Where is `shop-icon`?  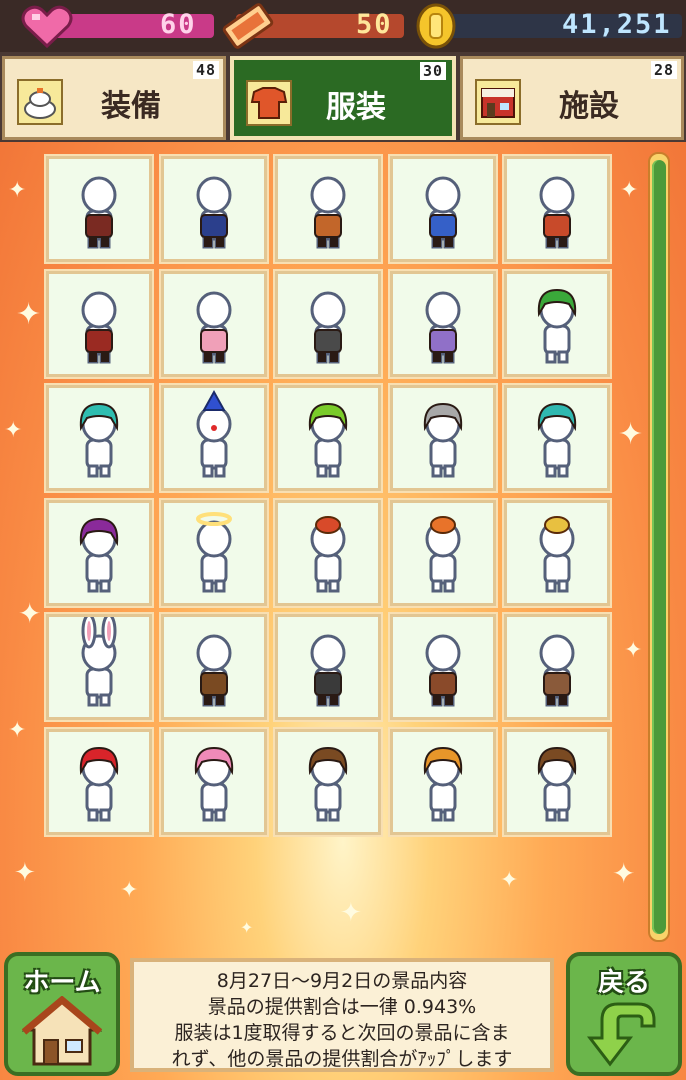 shop-icon is located at coordinates (498, 102).